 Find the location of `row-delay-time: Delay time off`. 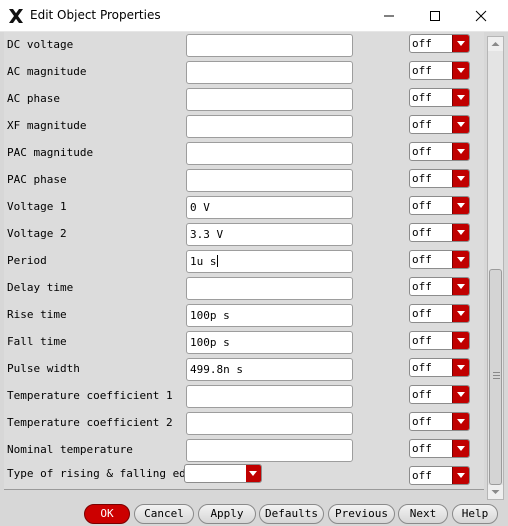

row-delay-time: Delay time off is located at coordinates (244, 288).